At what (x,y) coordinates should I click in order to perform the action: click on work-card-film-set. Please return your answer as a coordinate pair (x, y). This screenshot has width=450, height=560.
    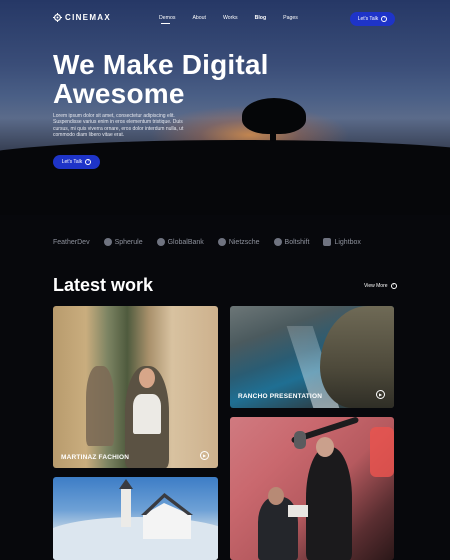
    Looking at the image, I should click on (312, 488).